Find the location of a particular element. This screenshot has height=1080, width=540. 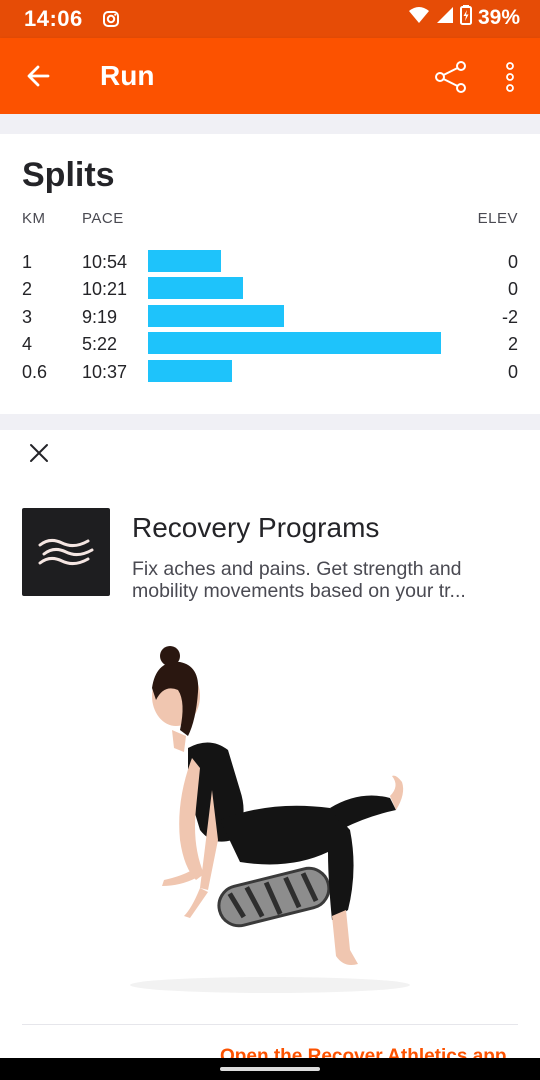

split-elev: 2 is located at coordinates (512, 344).